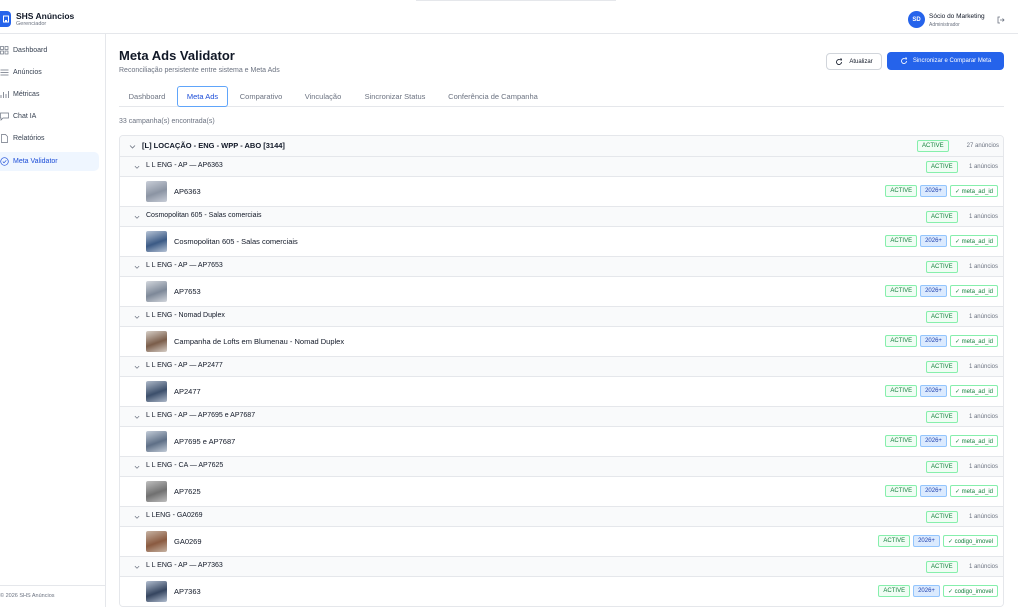 This screenshot has height=613, width=1024. What do you see at coordinates (1001, 20) in the screenshot?
I see `logout-icon` at bounding box center [1001, 20].